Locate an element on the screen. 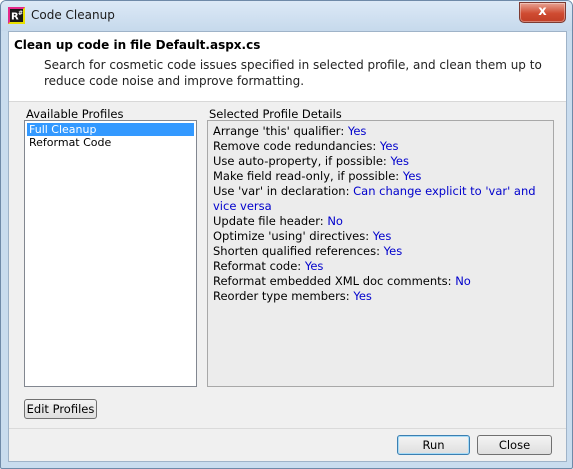 This screenshot has height=469, width=573. detail-row: Reformat code: Yes is located at coordinates (380, 266).